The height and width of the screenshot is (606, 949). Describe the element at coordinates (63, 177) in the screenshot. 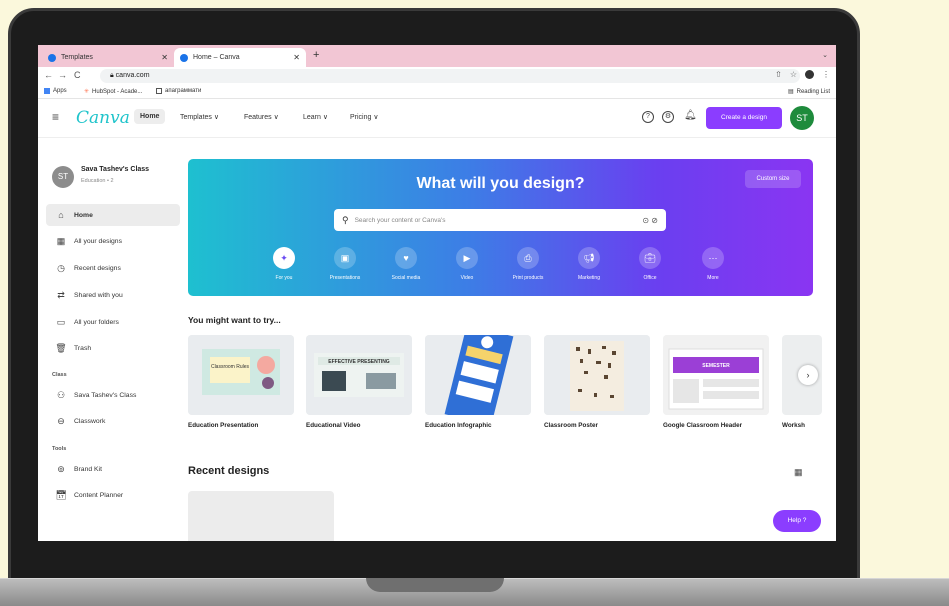

I see `team-avatar: ST` at that location.